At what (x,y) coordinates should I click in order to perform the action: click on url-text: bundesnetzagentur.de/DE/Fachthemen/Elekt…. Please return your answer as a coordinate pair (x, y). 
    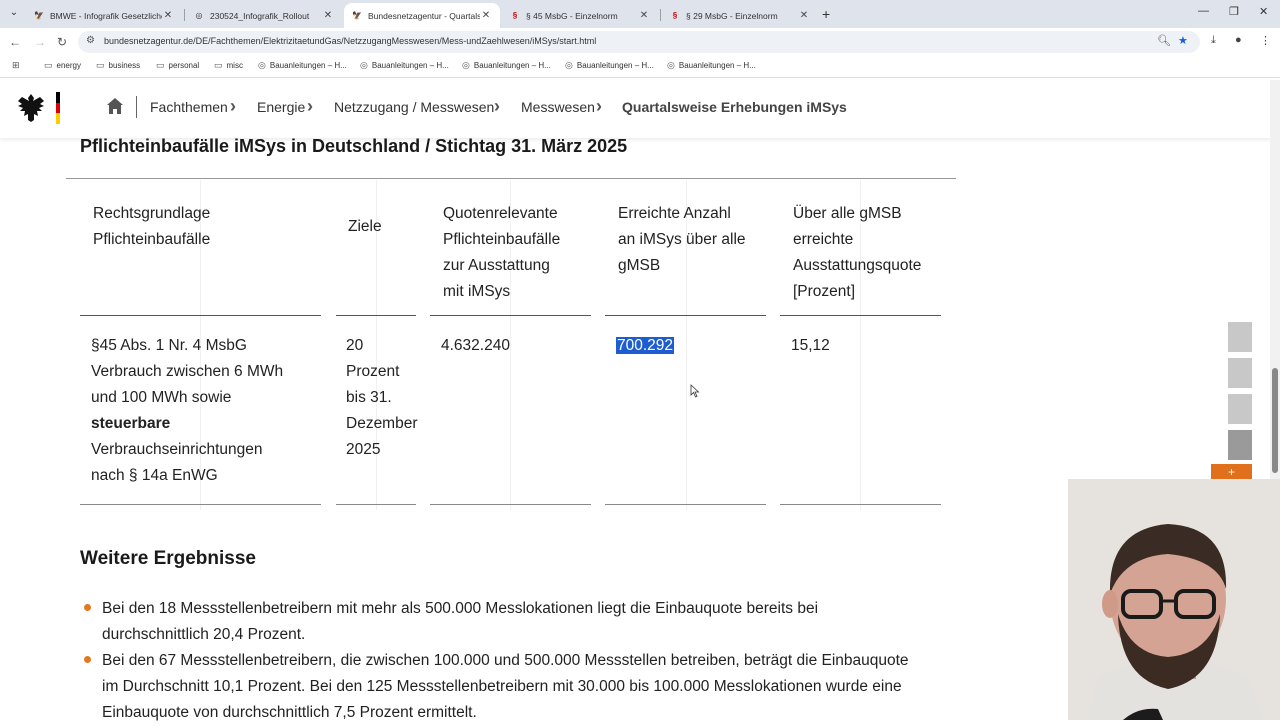
    Looking at the image, I should click on (350, 41).